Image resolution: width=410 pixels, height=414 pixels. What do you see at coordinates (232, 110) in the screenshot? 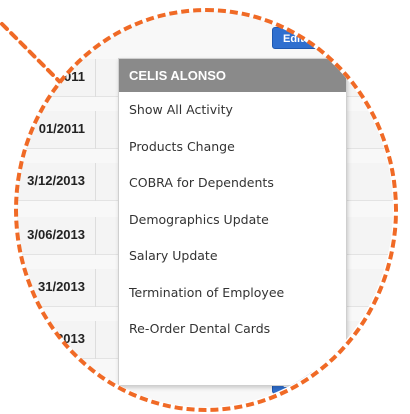
I see `menu-item-show-all-activity: Show All Activity` at bounding box center [232, 110].